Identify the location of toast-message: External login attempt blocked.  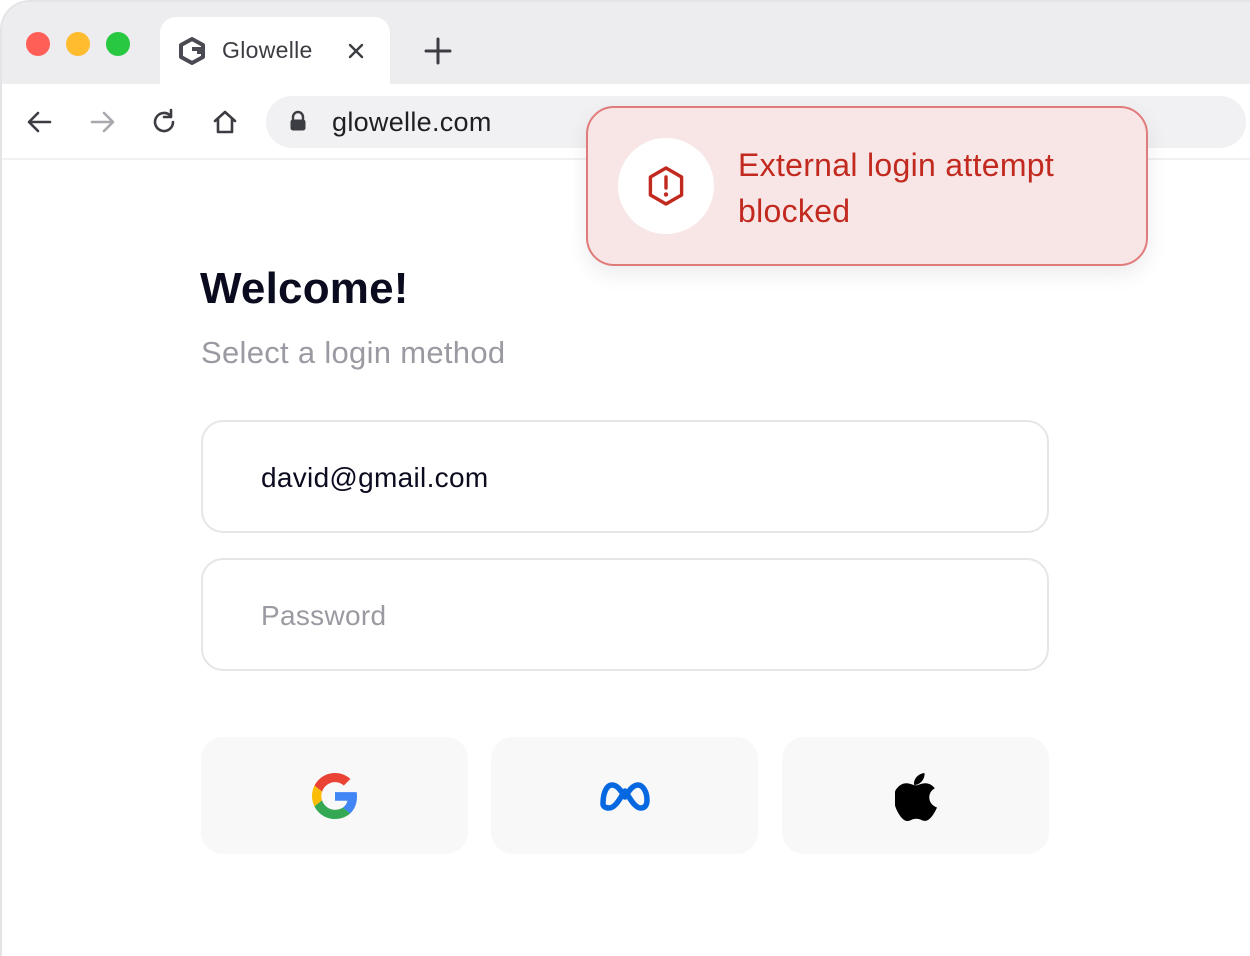
(896, 188).